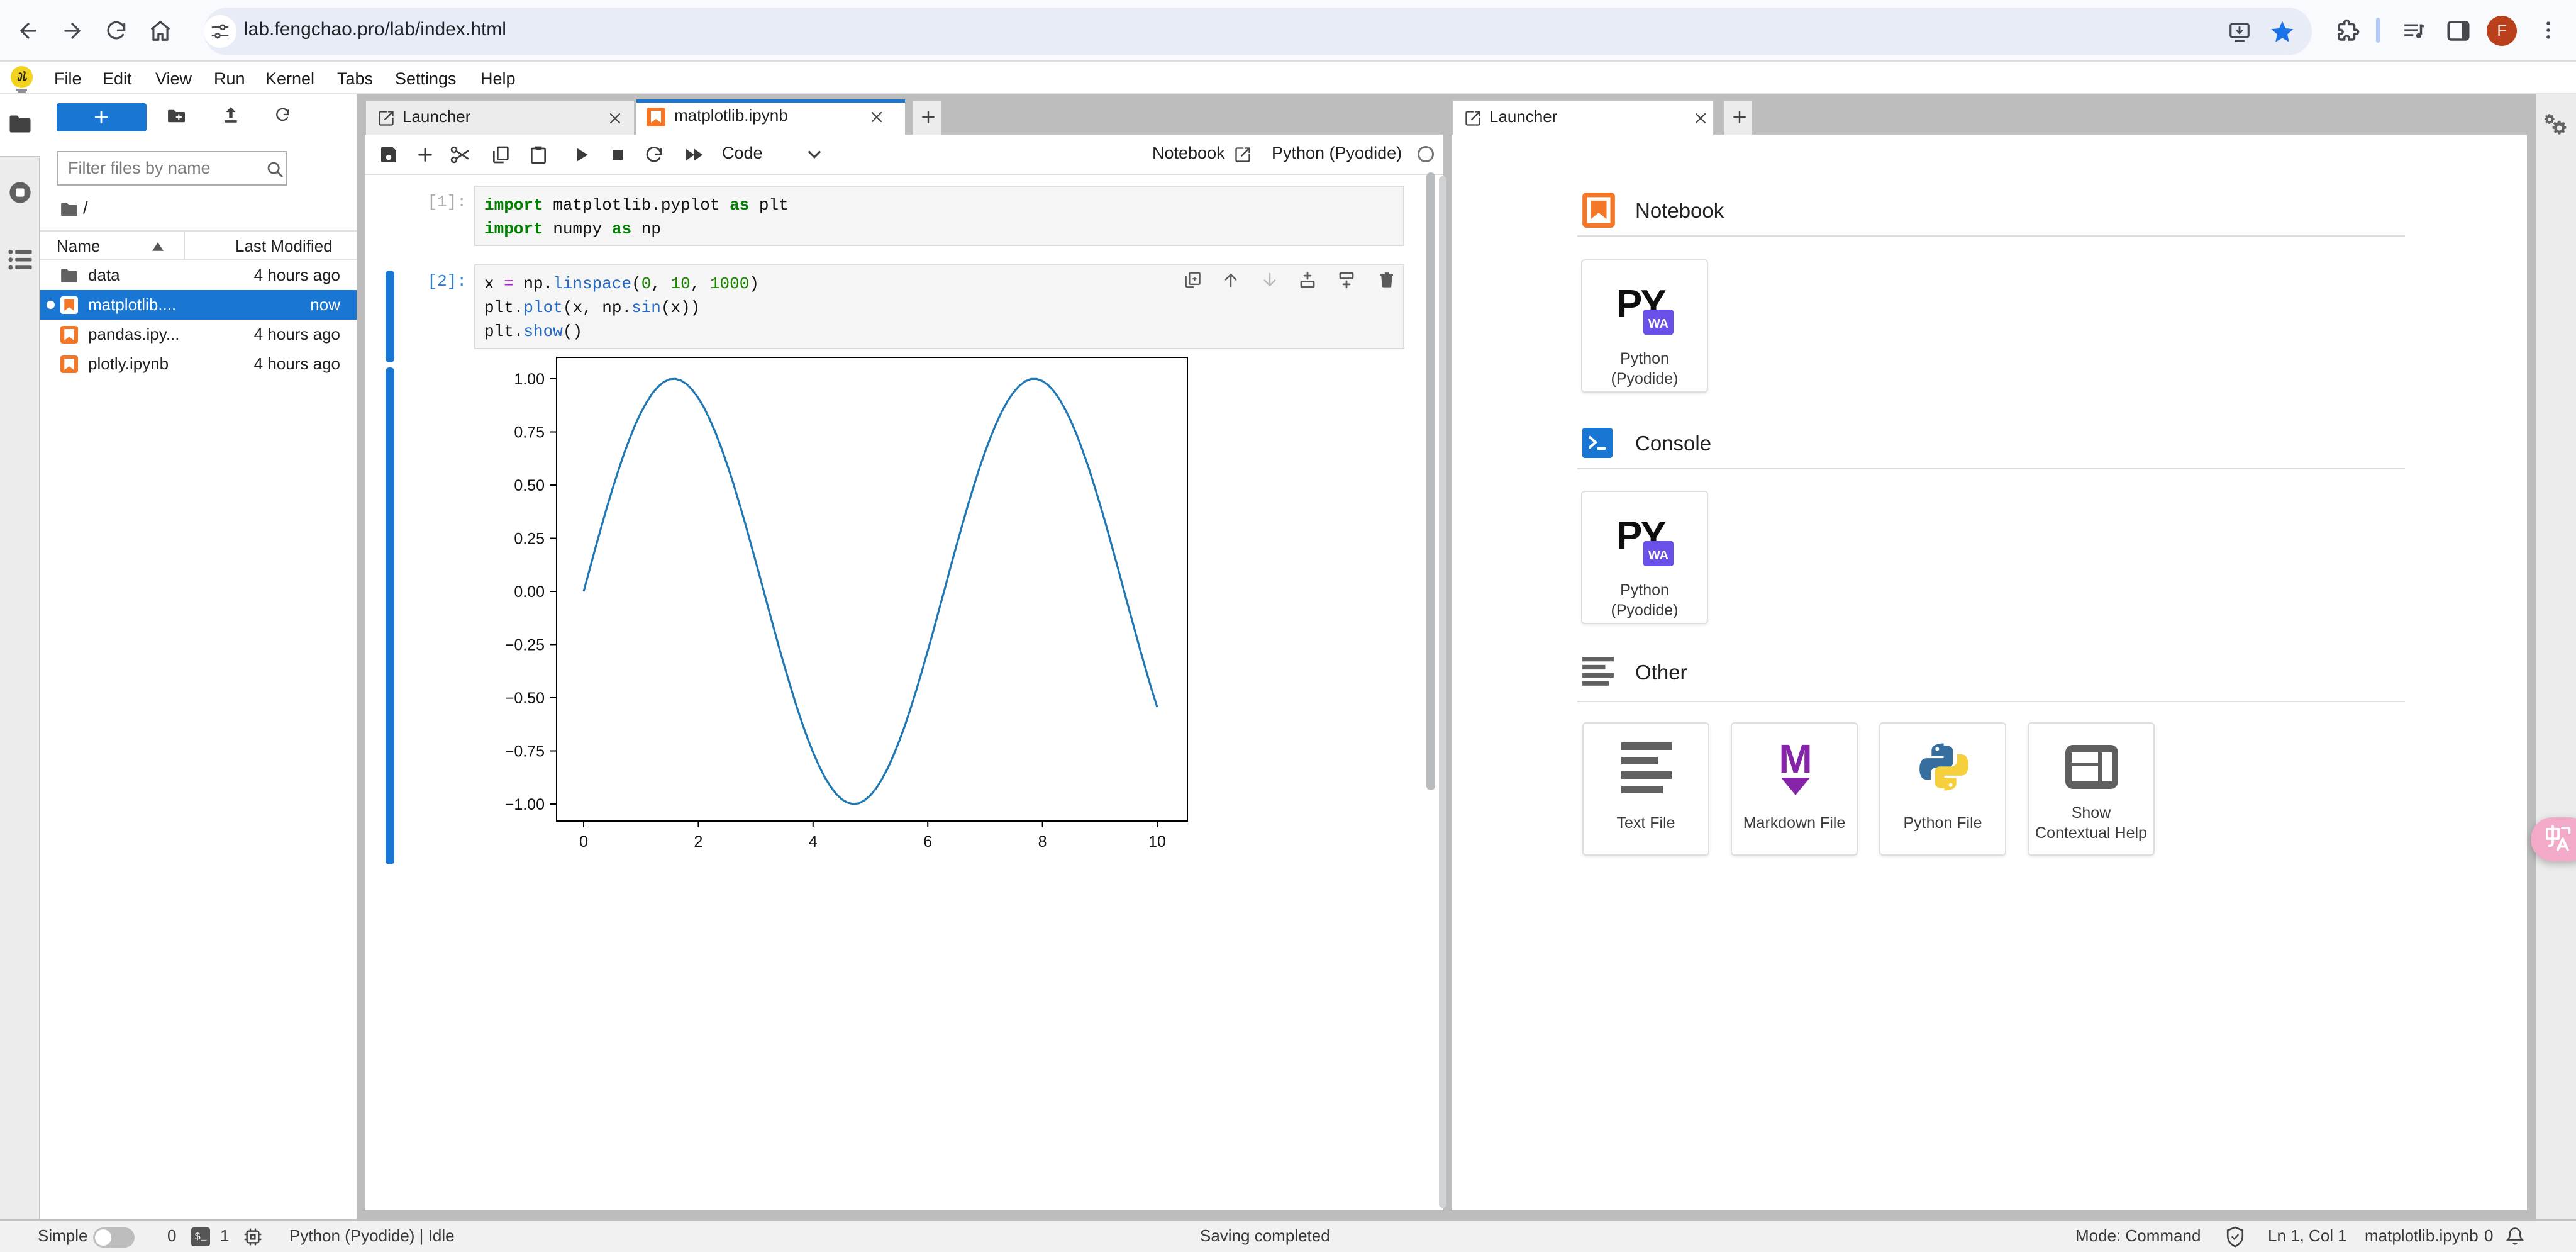 This screenshot has width=2576, height=1252. What do you see at coordinates (529, 592) in the screenshot?
I see `svg-text: 0.00` at bounding box center [529, 592].